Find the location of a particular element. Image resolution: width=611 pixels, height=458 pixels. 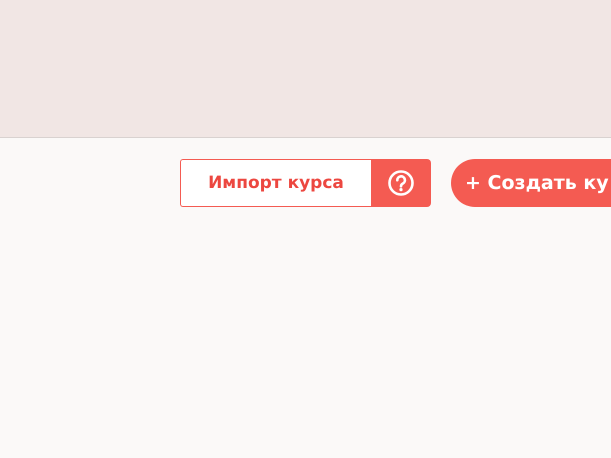

help-button is located at coordinates (401, 183).